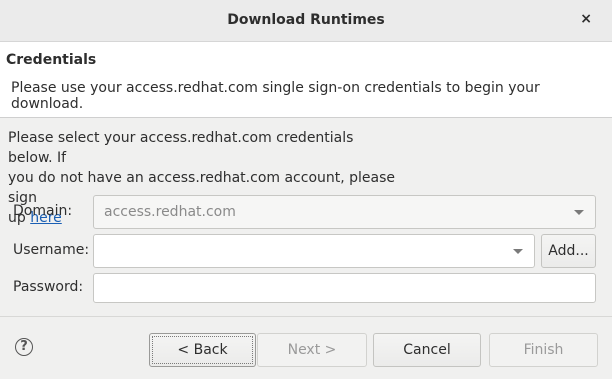  What do you see at coordinates (586, 19) in the screenshot?
I see `close-icon: ×` at bounding box center [586, 19].